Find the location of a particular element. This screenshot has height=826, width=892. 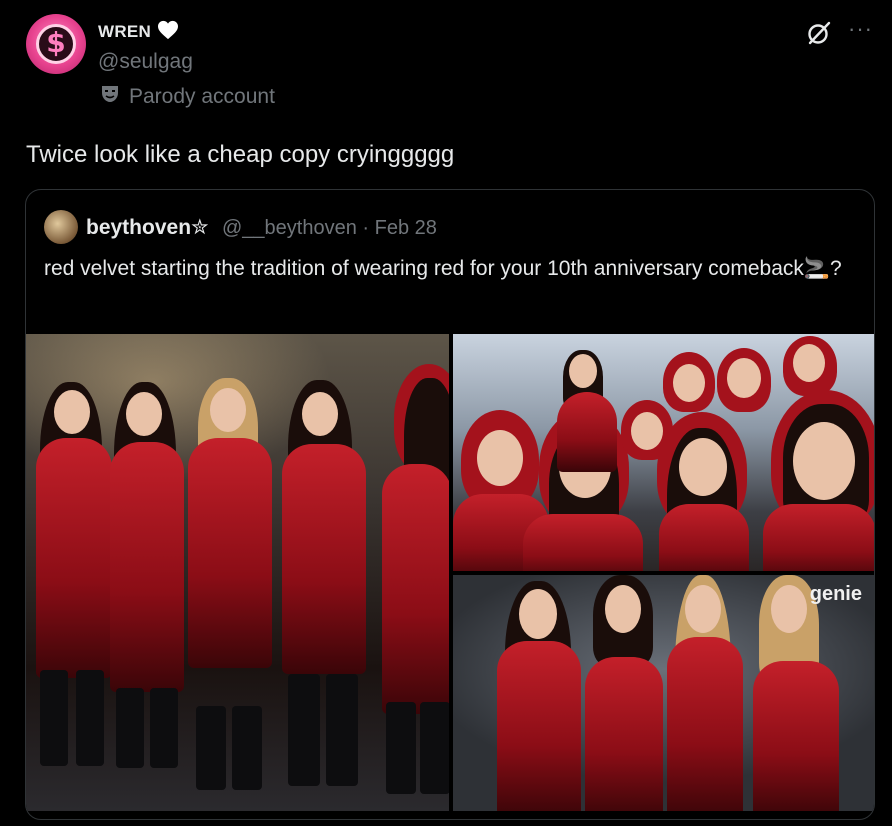

avatar-glyph: $ is located at coordinates (56, 42).